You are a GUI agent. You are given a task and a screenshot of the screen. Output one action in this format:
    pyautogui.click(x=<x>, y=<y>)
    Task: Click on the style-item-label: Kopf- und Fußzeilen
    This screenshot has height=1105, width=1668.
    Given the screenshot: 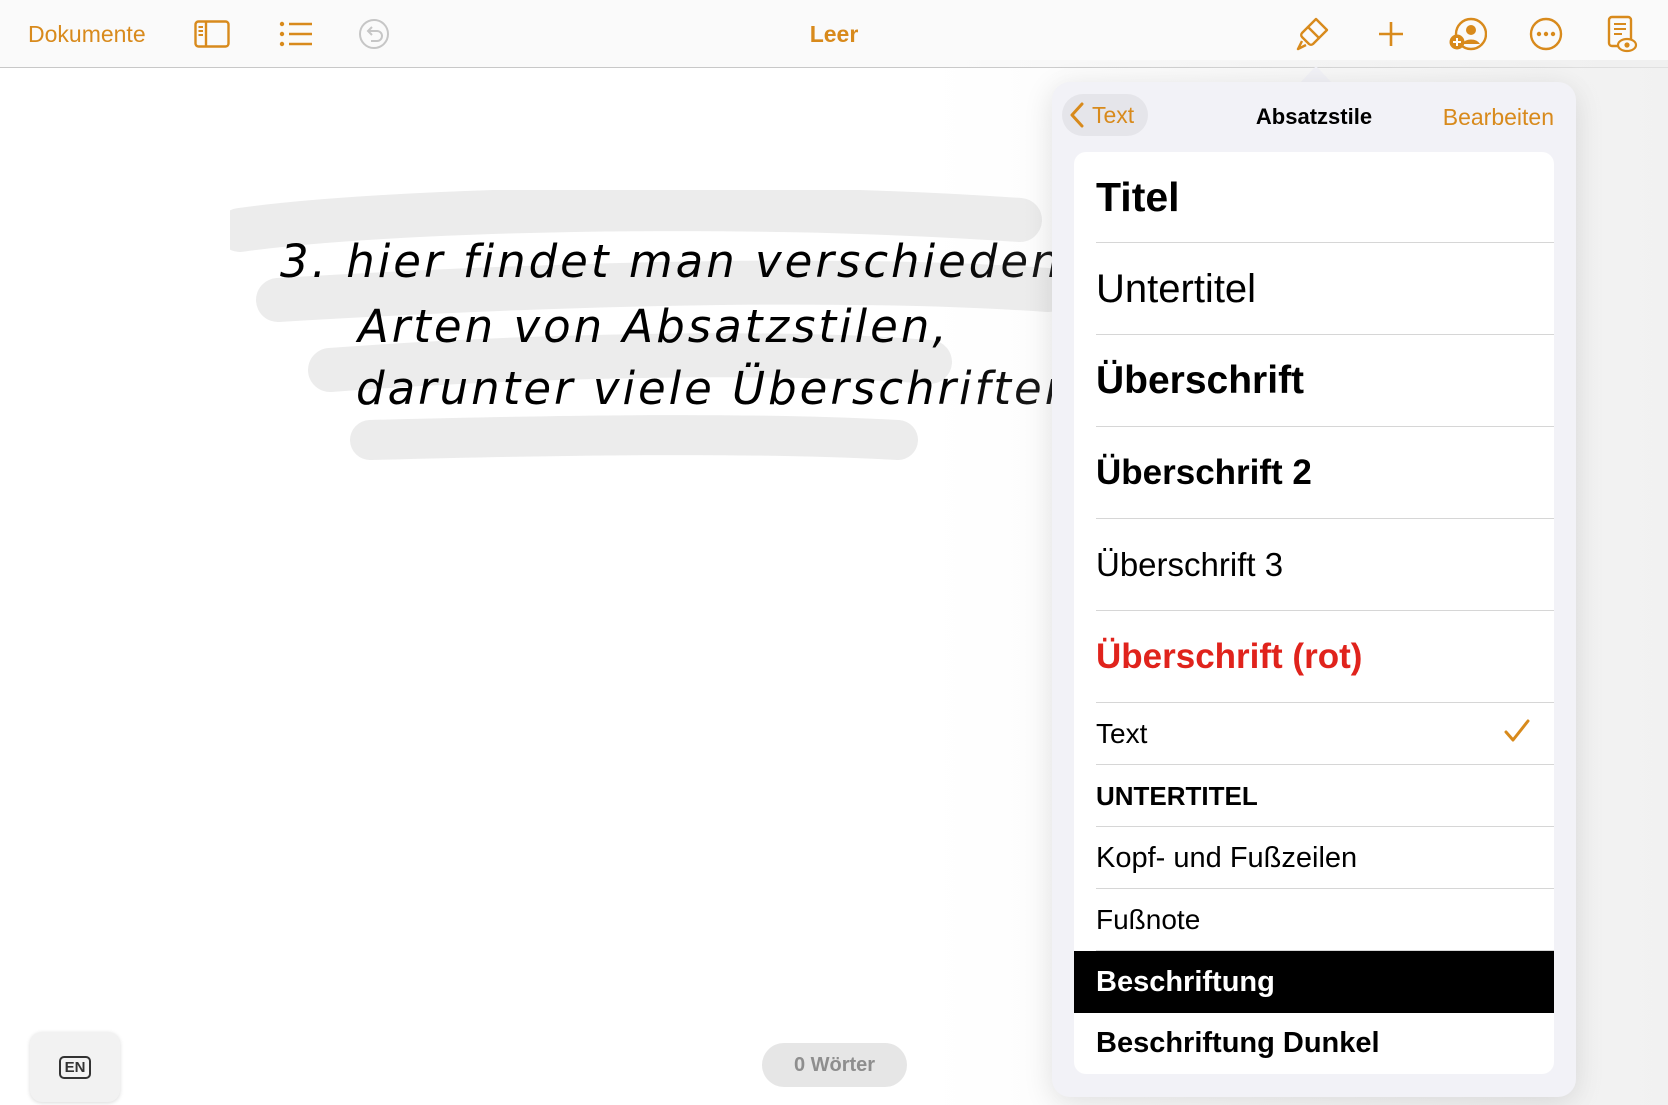 What is the action you would take?
    pyautogui.click(x=1227, y=857)
    